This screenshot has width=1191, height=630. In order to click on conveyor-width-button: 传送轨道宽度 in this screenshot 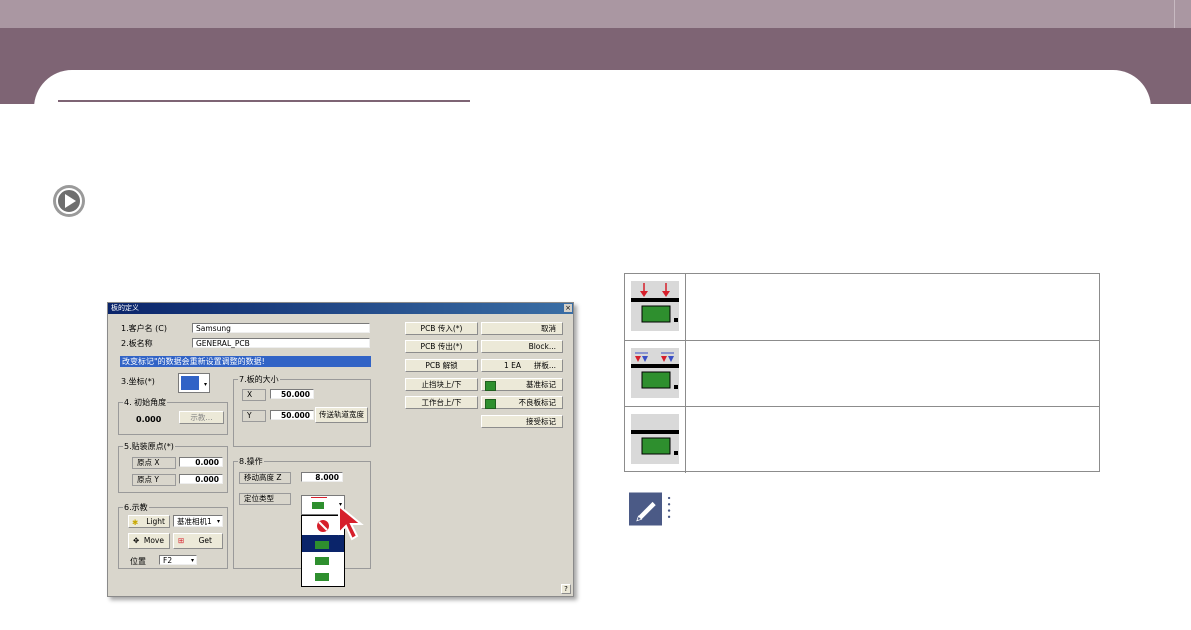, I will do `click(341, 415)`.